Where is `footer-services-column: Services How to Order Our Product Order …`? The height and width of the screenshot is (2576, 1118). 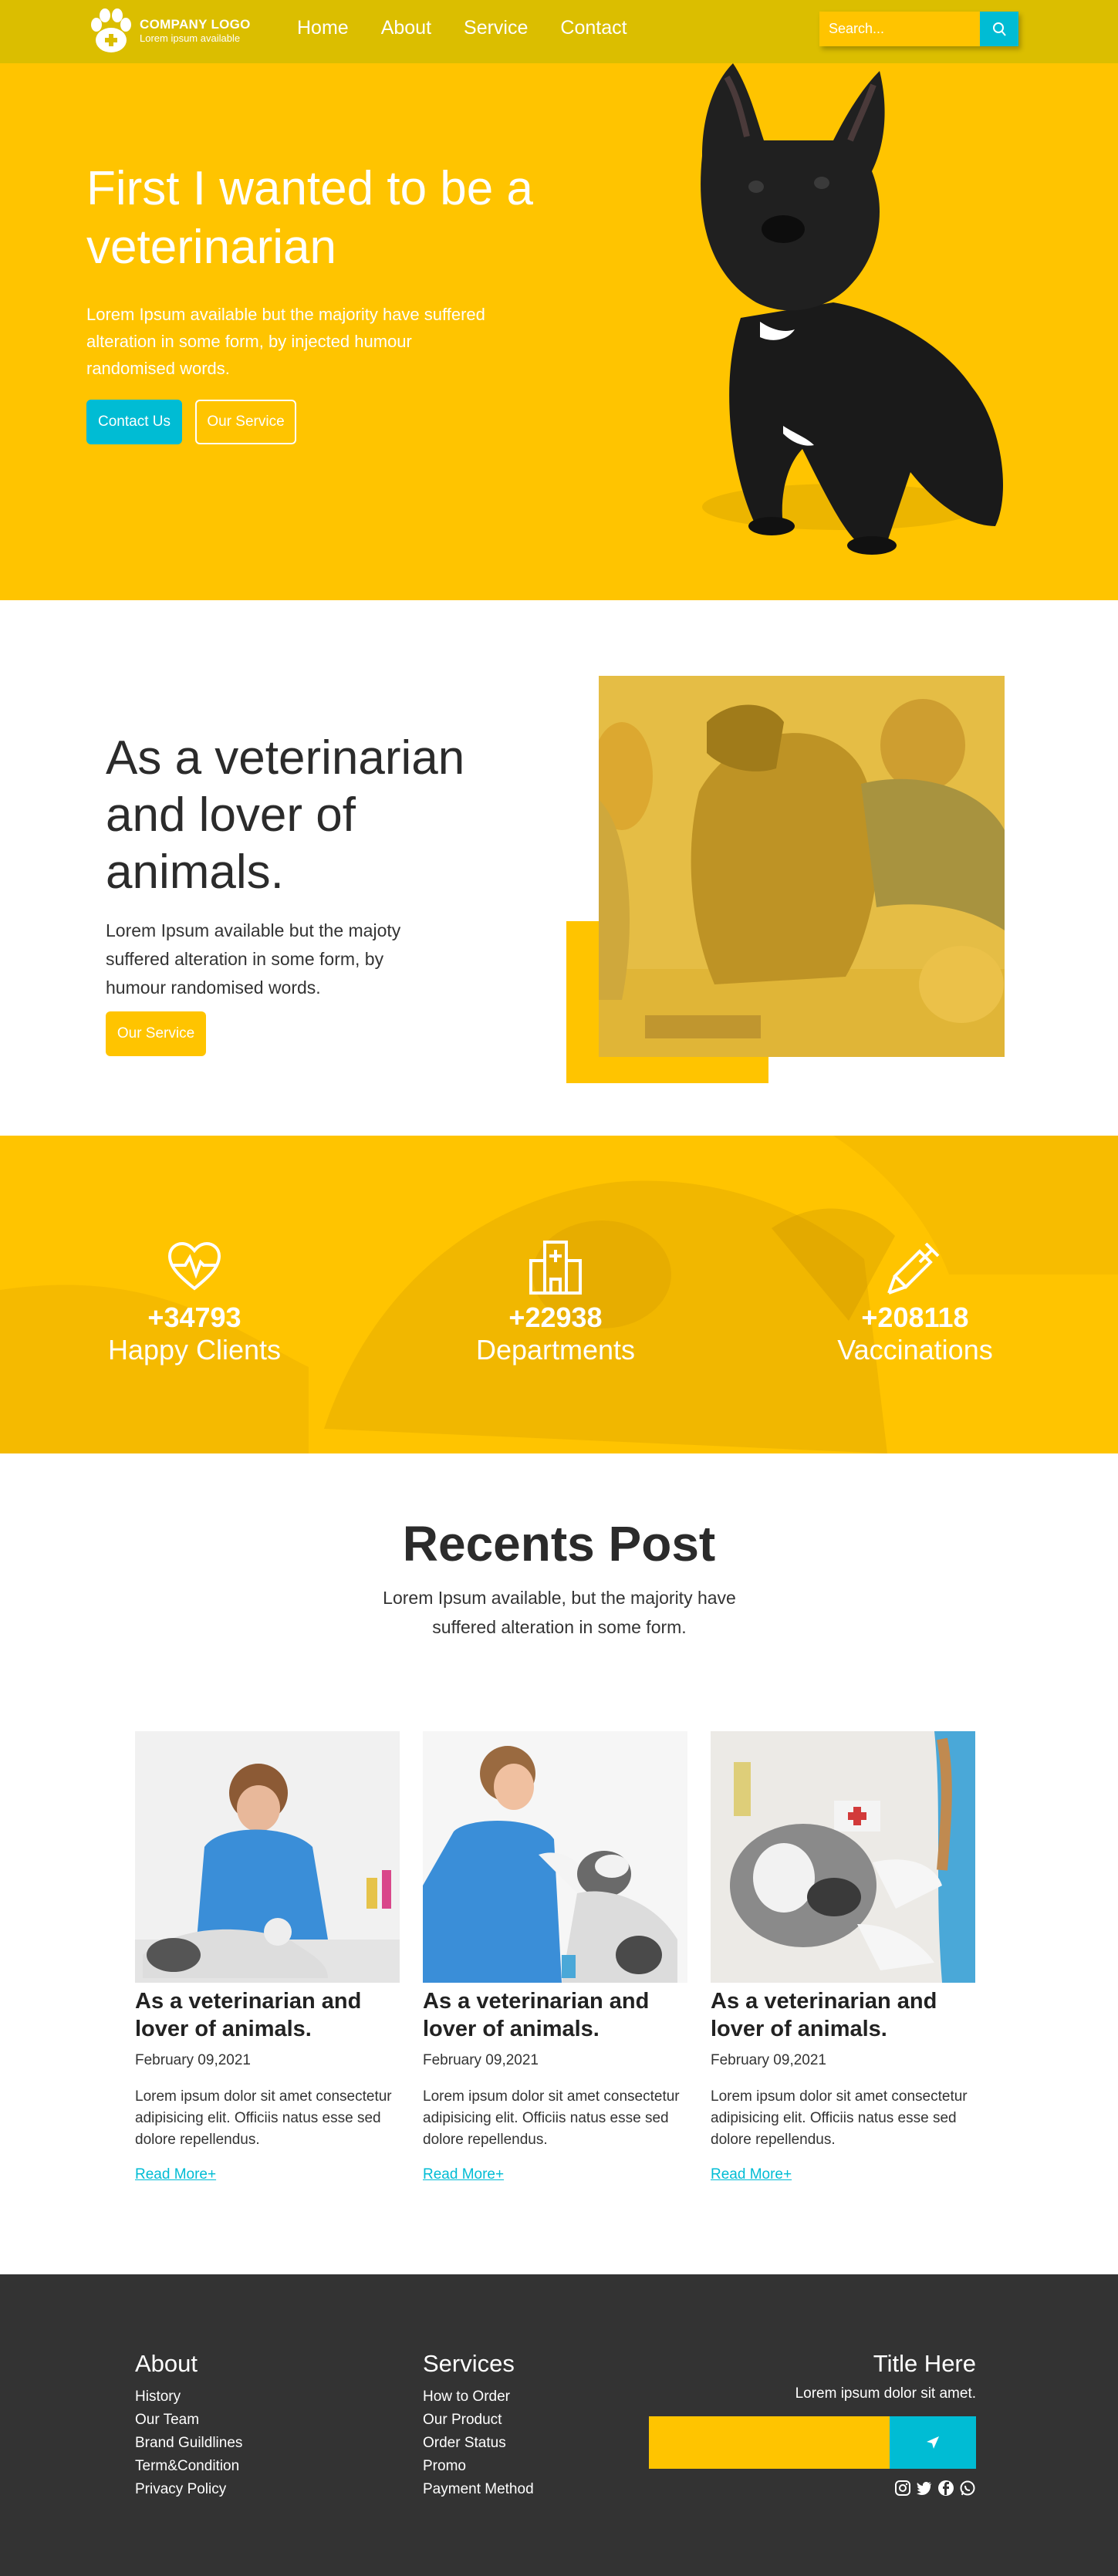
footer-services-column: Services How to Order Our Product Order … is located at coordinates (478, 2425).